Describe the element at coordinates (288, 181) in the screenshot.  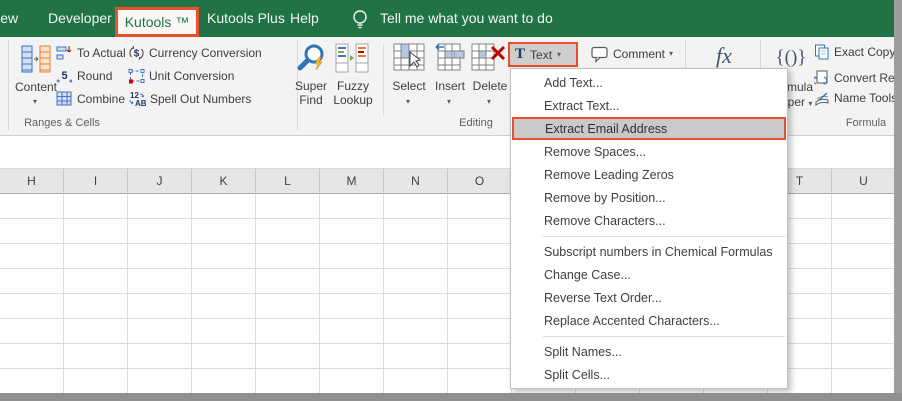
I see `column-header: L` at that location.